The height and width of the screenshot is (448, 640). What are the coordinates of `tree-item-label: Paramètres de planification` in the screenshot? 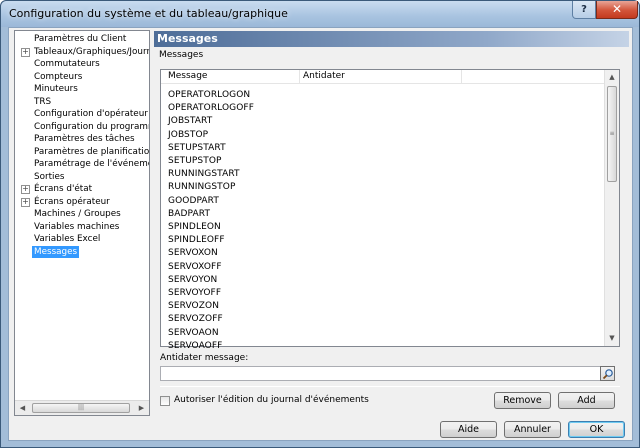 It's located at (92, 151).